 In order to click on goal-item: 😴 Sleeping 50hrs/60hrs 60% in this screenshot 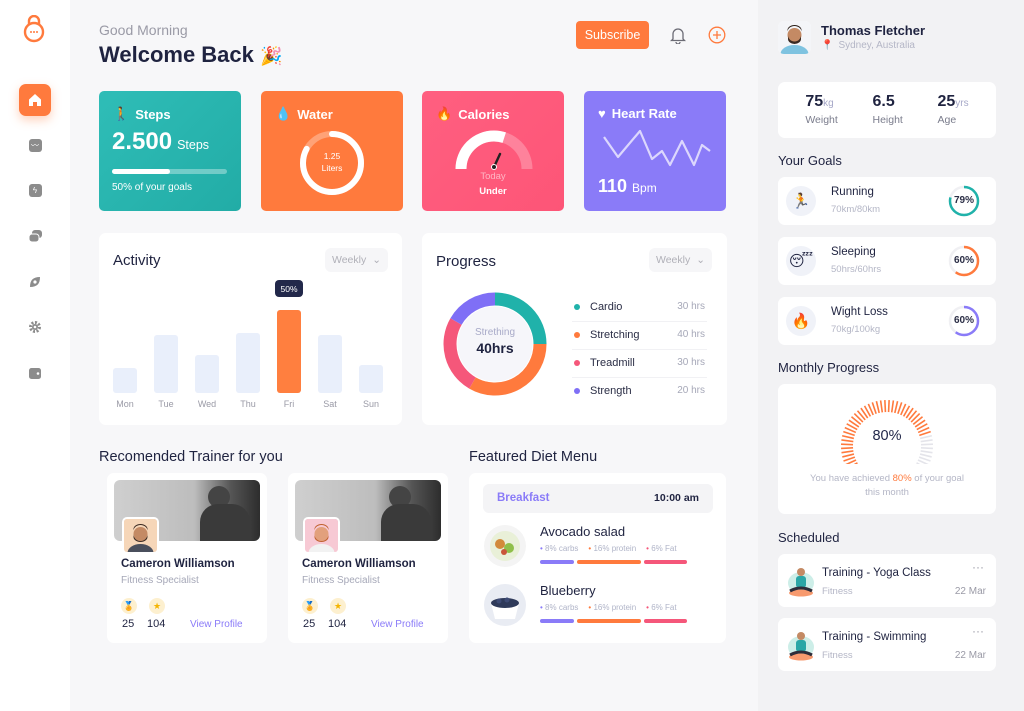, I will do `click(887, 261)`.